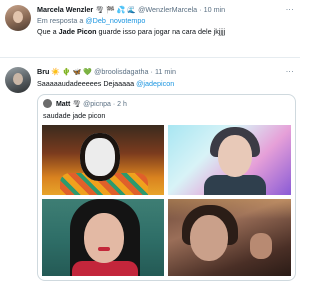 The height and width of the screenshot is (284, 320). I want to click on quoted-tweet-text: saudade jade picon, so click(74, 115).